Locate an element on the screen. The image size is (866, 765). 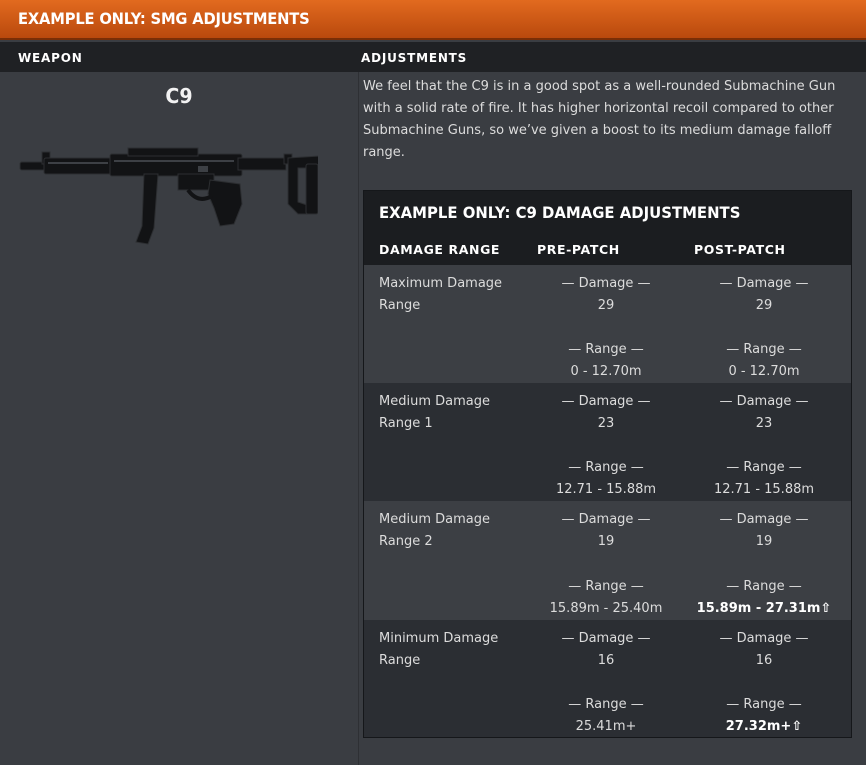
post-damage-cell: — Damage — 29 is located at coordinates (764, 295).